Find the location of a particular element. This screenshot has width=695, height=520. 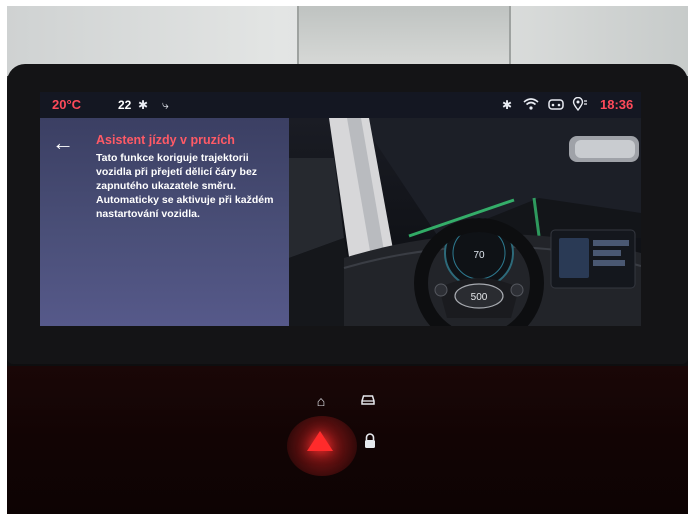

fan-icon: ✱ is located at coordinates (143, 105).